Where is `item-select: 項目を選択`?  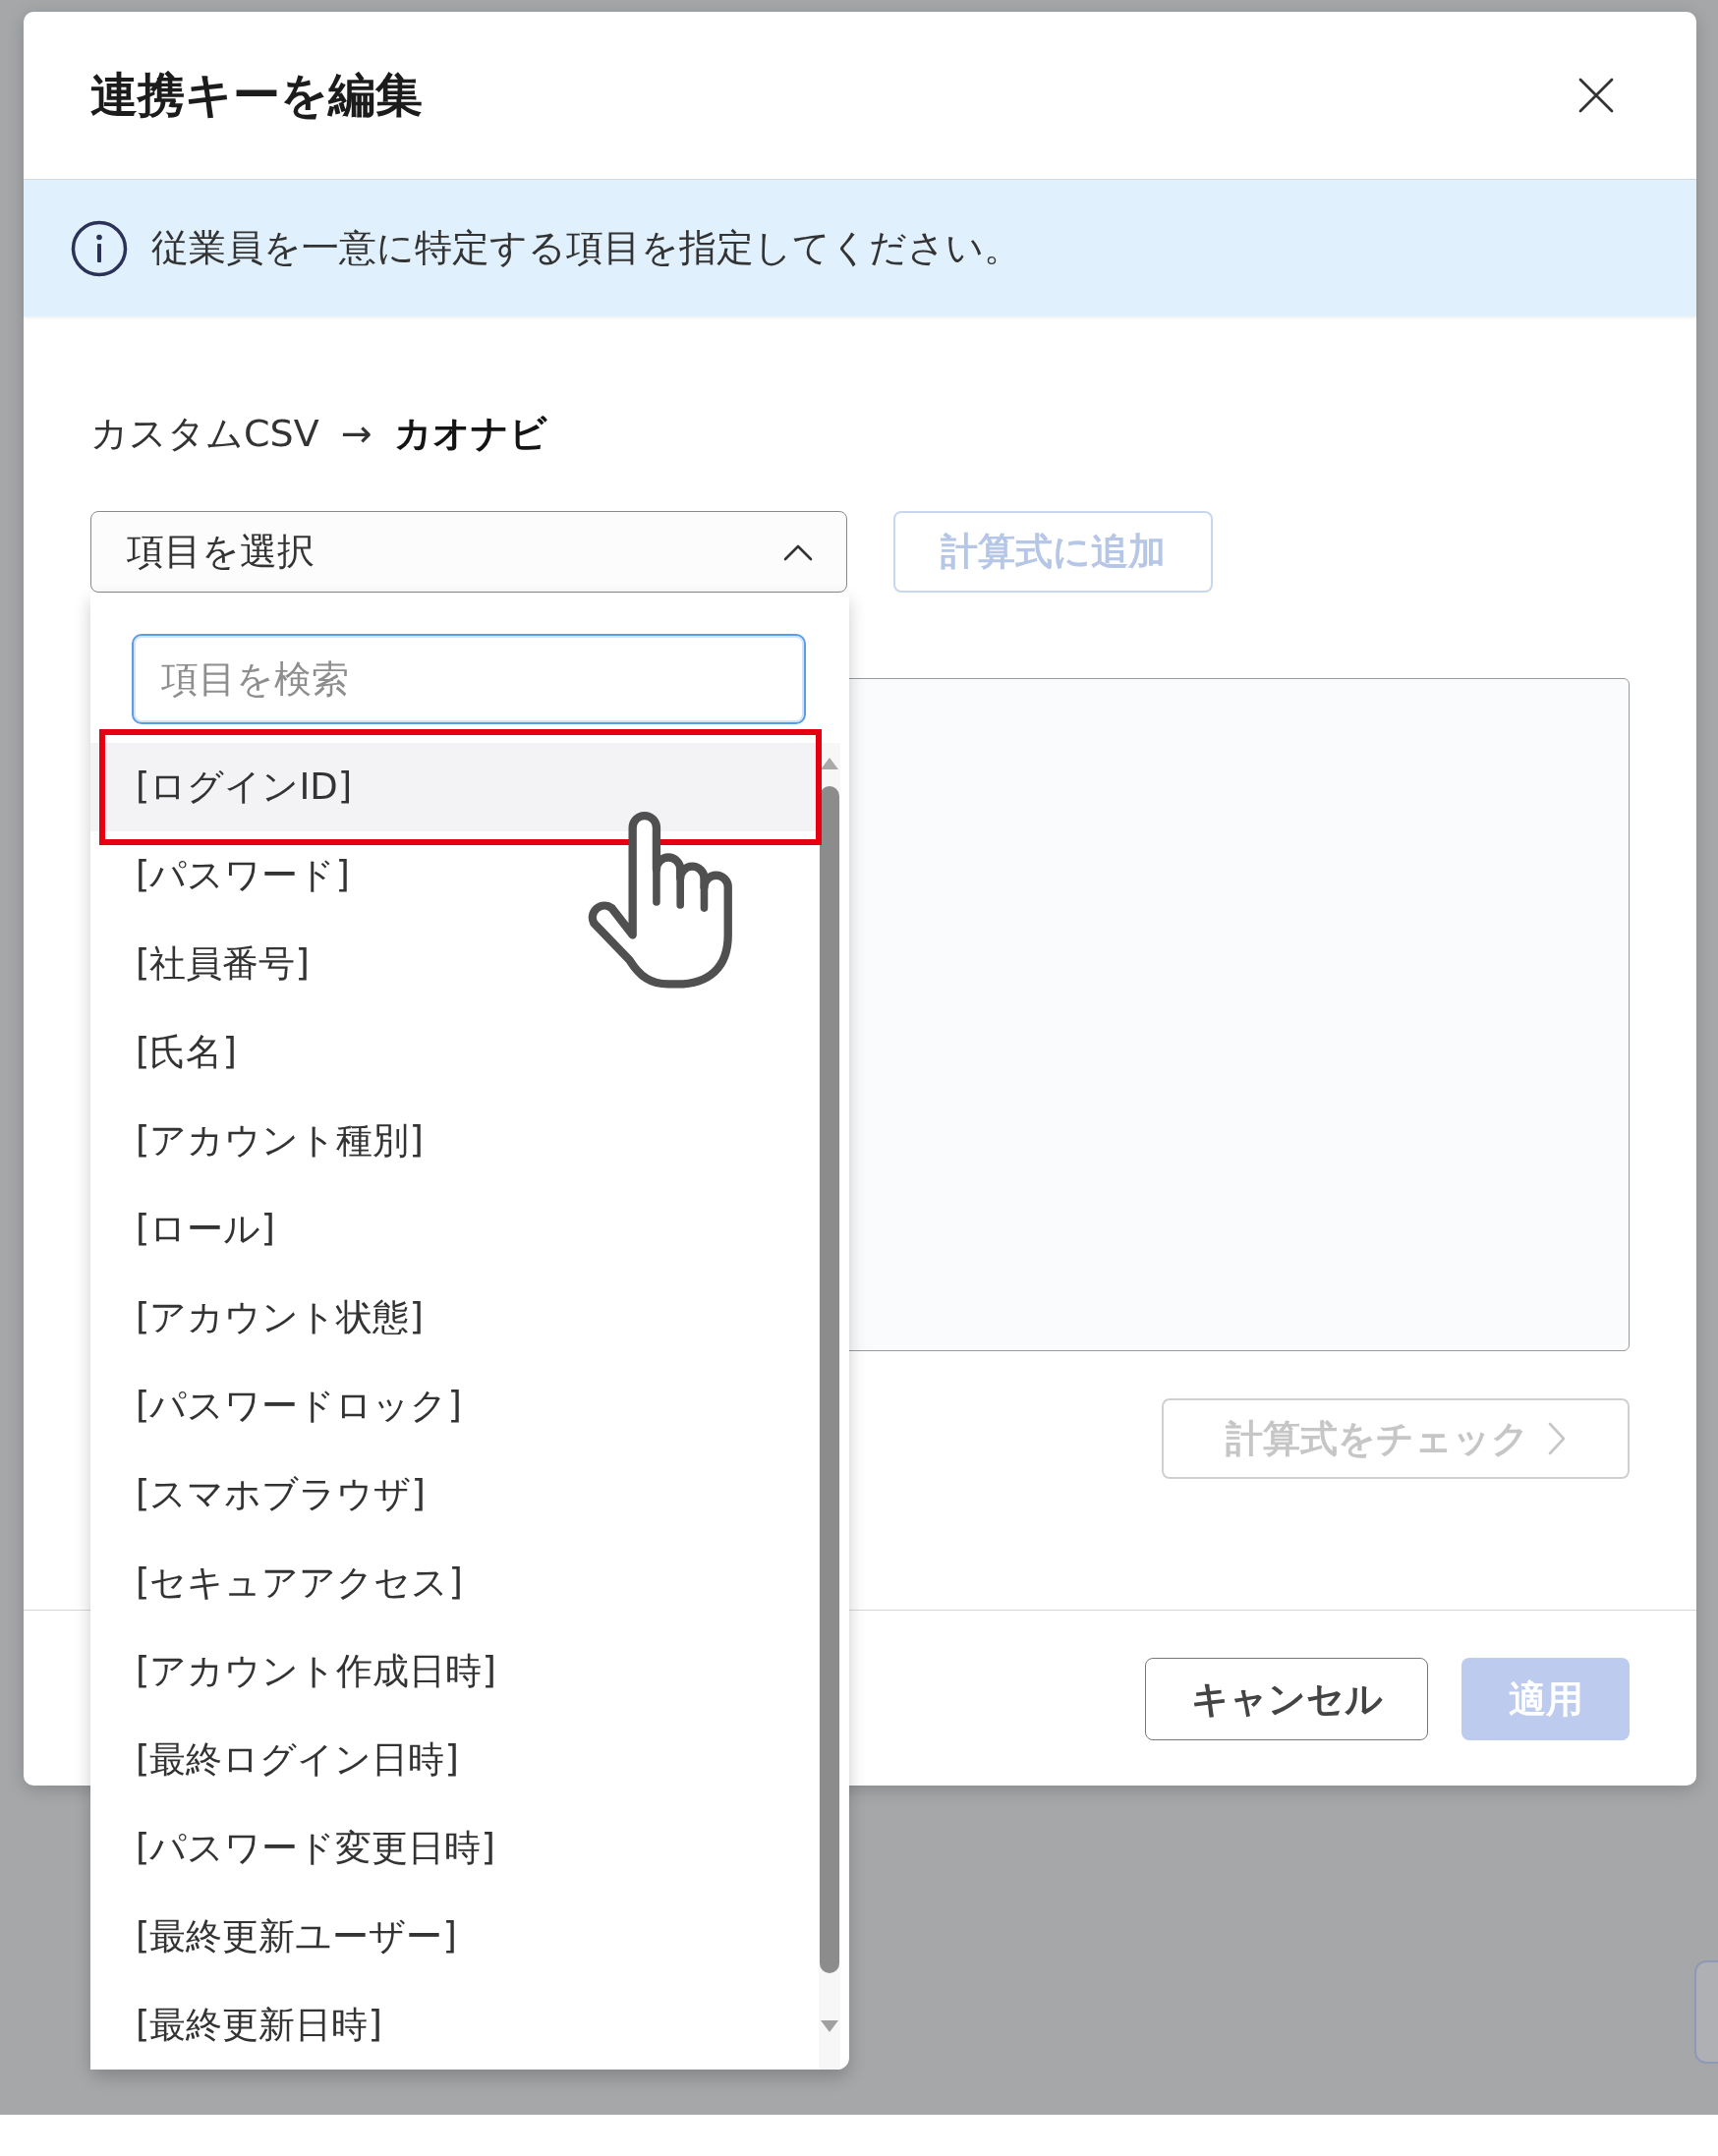
item-select: 項目を選択 is located at coordinates (469, 552).